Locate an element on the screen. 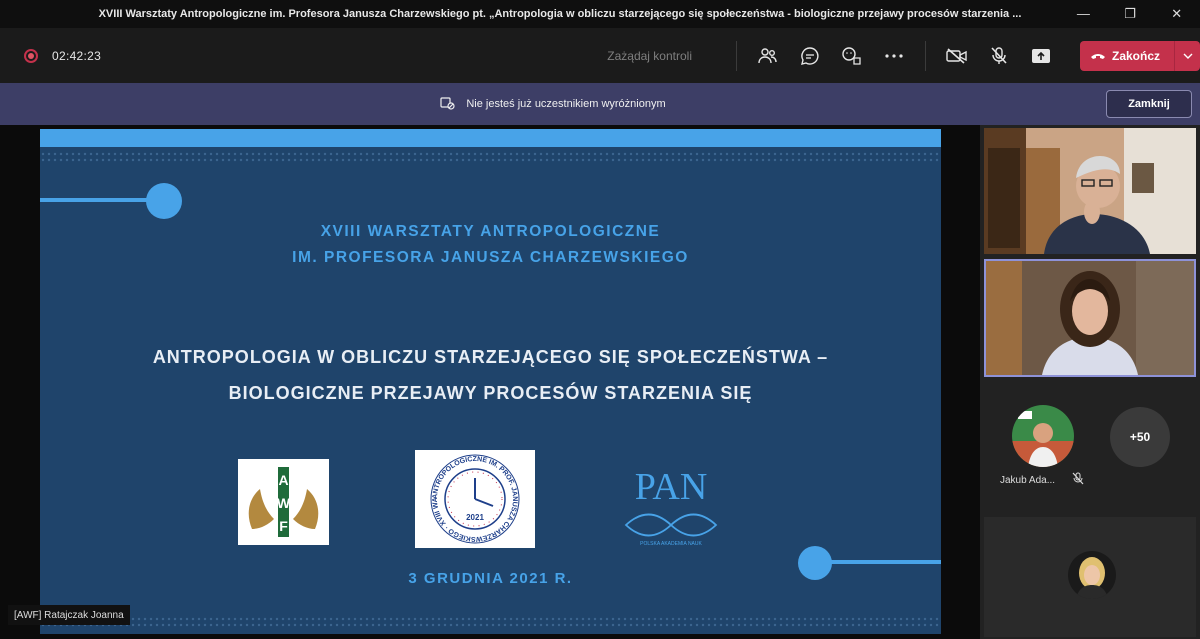 This screenshot has width=1200, height=639. slide-dot-pattern-top is located at coordinates (490, 157).